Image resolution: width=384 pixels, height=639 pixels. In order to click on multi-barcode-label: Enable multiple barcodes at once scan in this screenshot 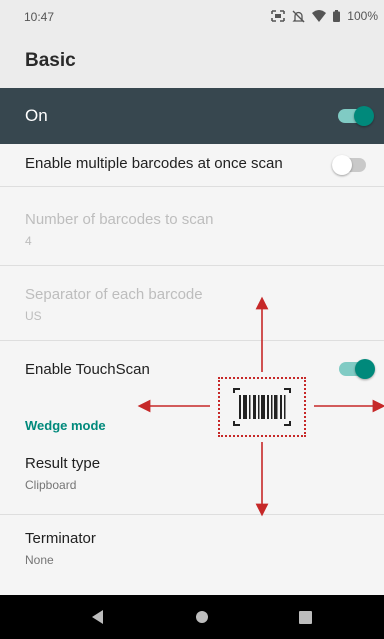, I will do `click(154, 163)`.